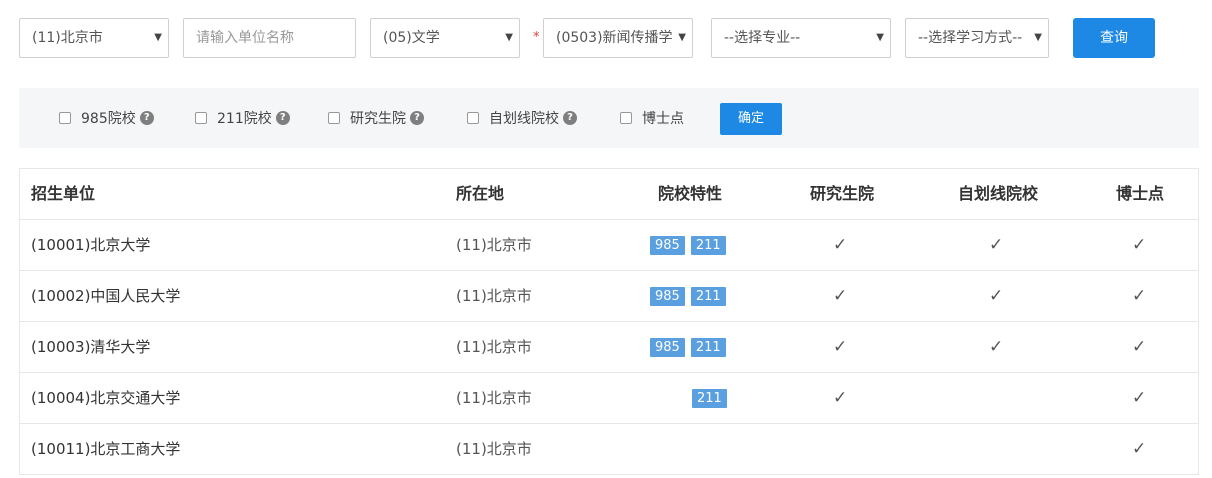 This screenshot has width=1212, height=478. What do you see at coordinates (609, 449) in the screenshot?
I see `table-row: (10011)北京工商大学 (11)北京市 ✓` at bounding box center [609, 449].